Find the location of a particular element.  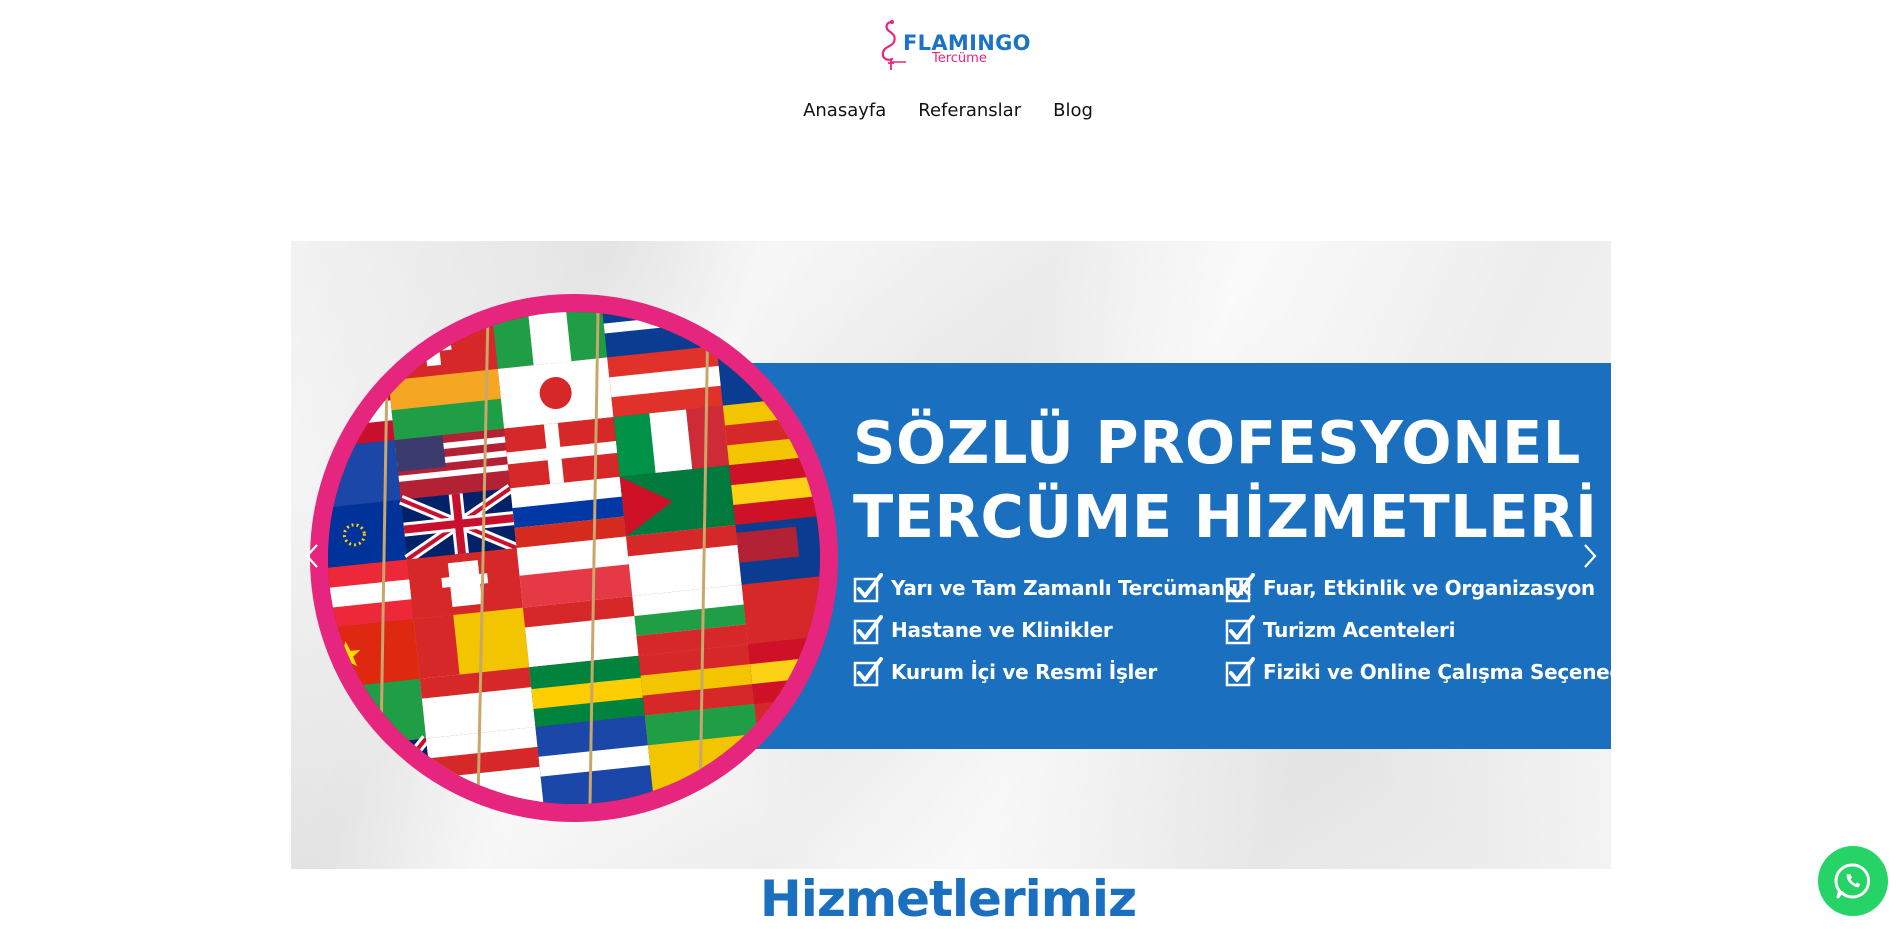

whatsapp-icon is located at coordinates (1852, 881).